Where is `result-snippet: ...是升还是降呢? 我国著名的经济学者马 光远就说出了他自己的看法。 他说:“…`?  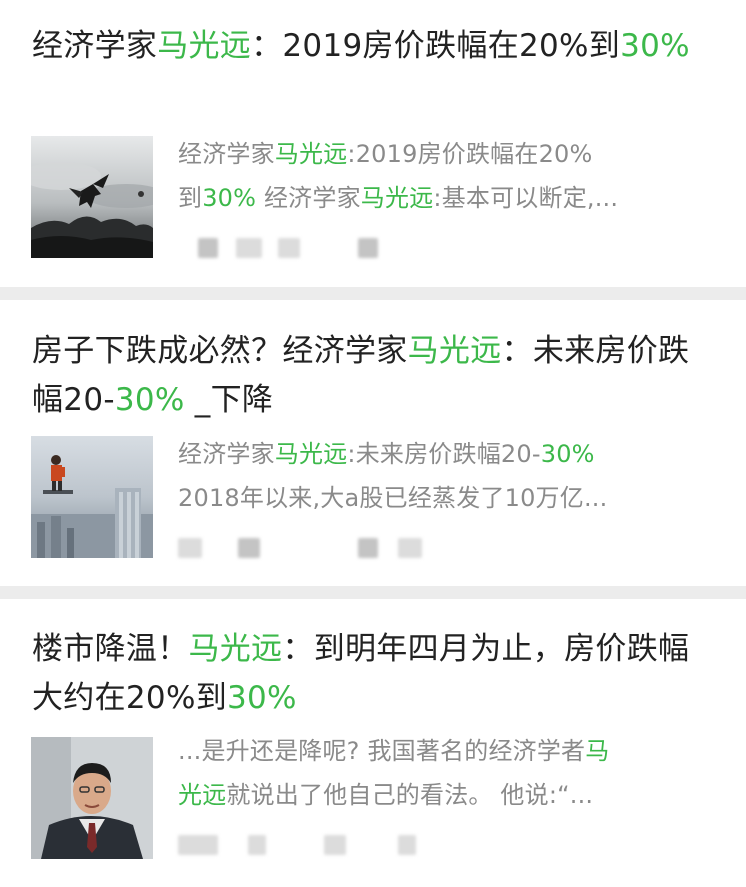
result-snippet: ...是升还是降呢? 我国著名的经济学者马 光远就说出了他自己的看法。 他说:“… is located at coordinates (394, 773).